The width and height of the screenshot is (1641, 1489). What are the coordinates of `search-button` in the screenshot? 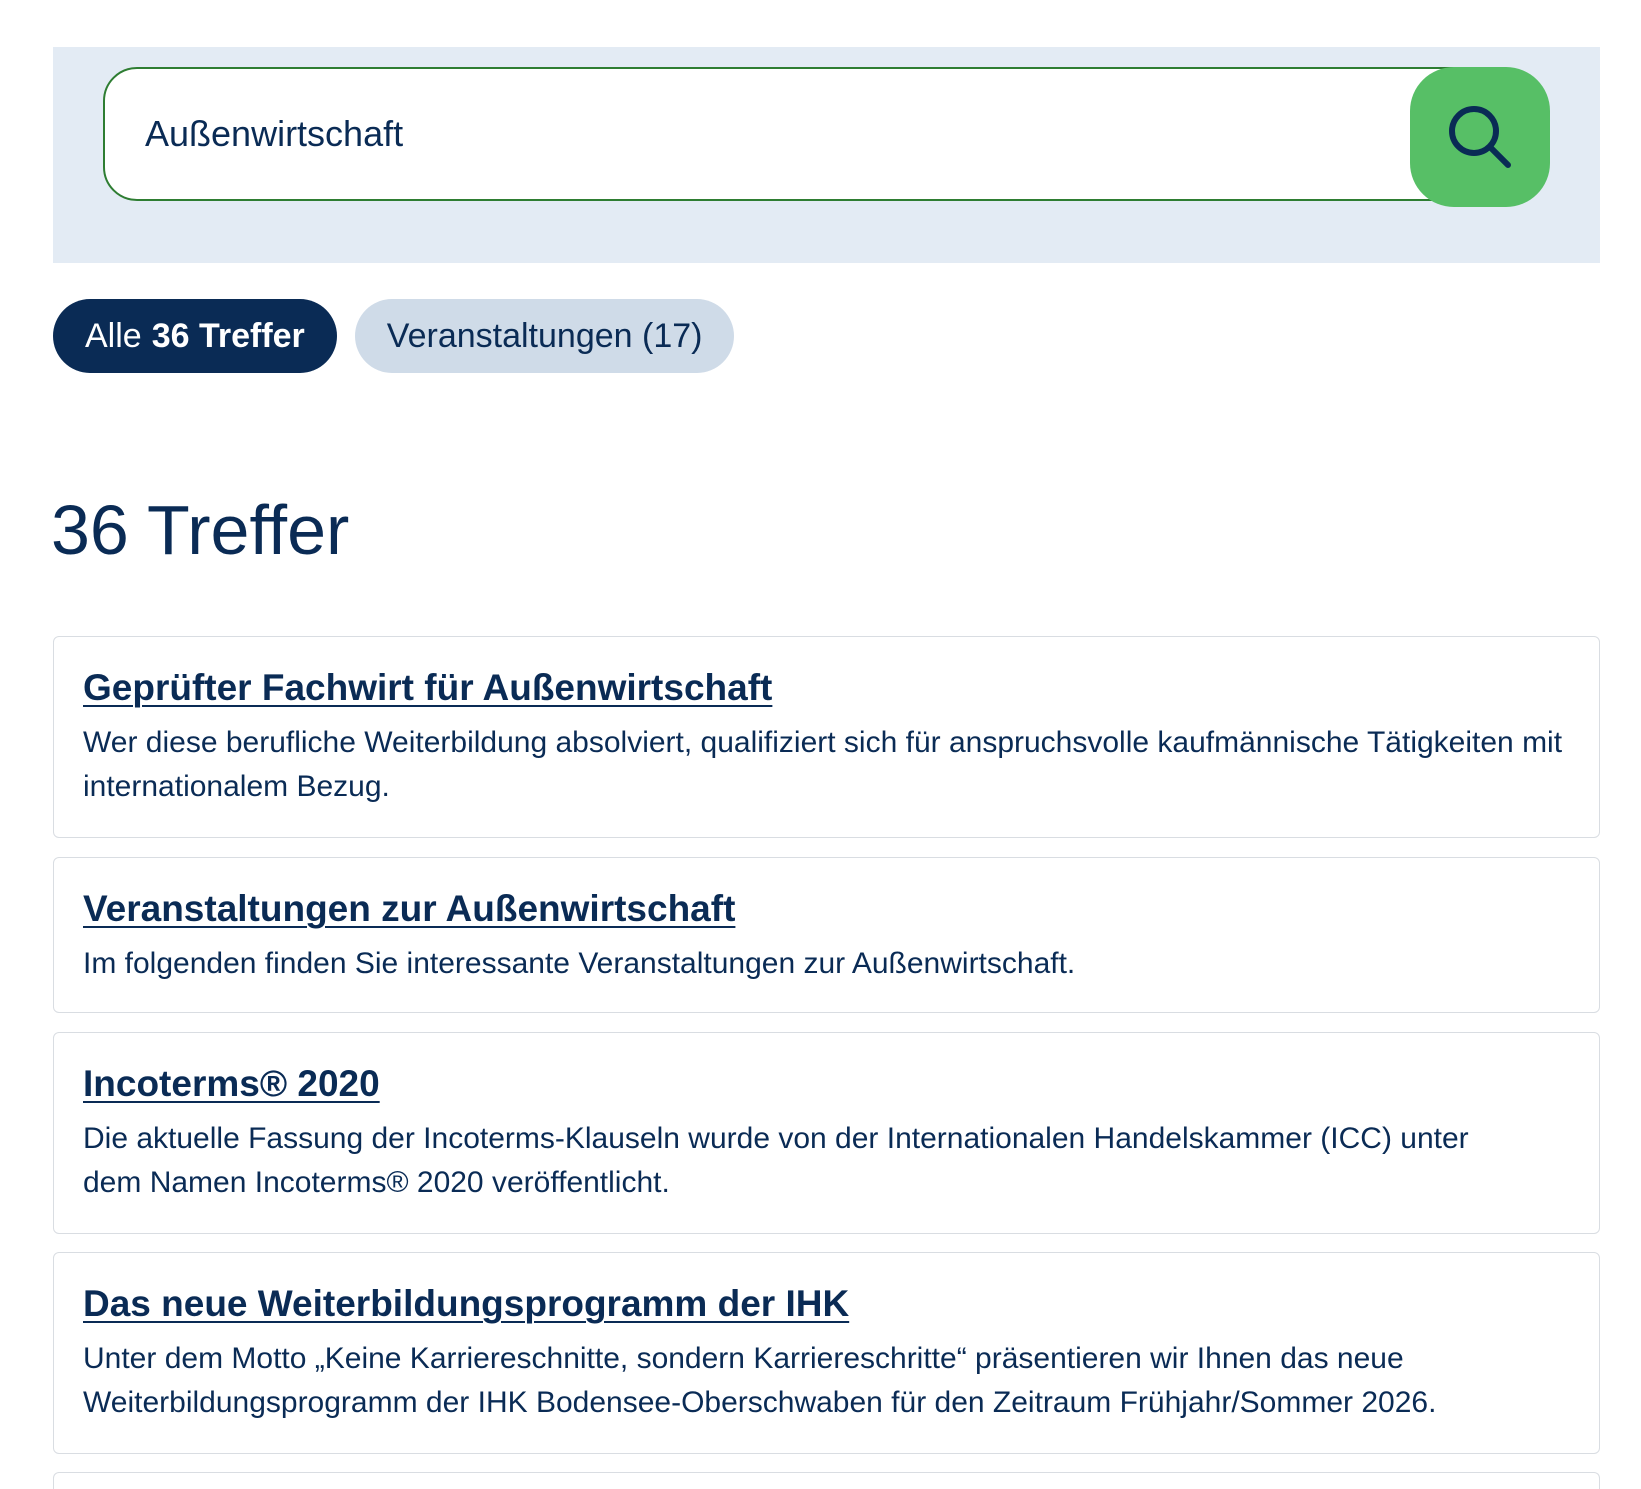 It's located at (1480, 137).